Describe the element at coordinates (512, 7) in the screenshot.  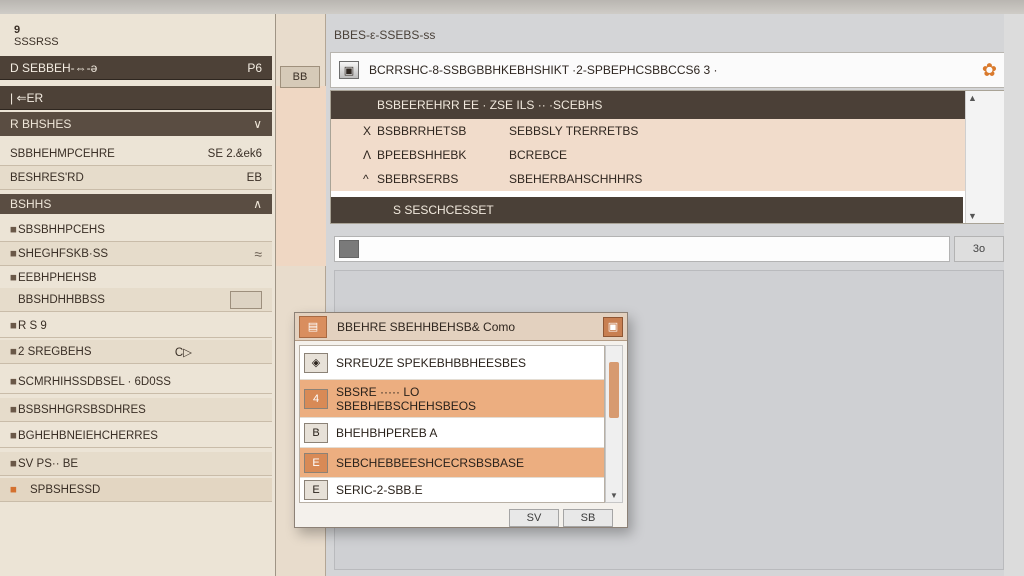
I see `window-top-strip` at that location.